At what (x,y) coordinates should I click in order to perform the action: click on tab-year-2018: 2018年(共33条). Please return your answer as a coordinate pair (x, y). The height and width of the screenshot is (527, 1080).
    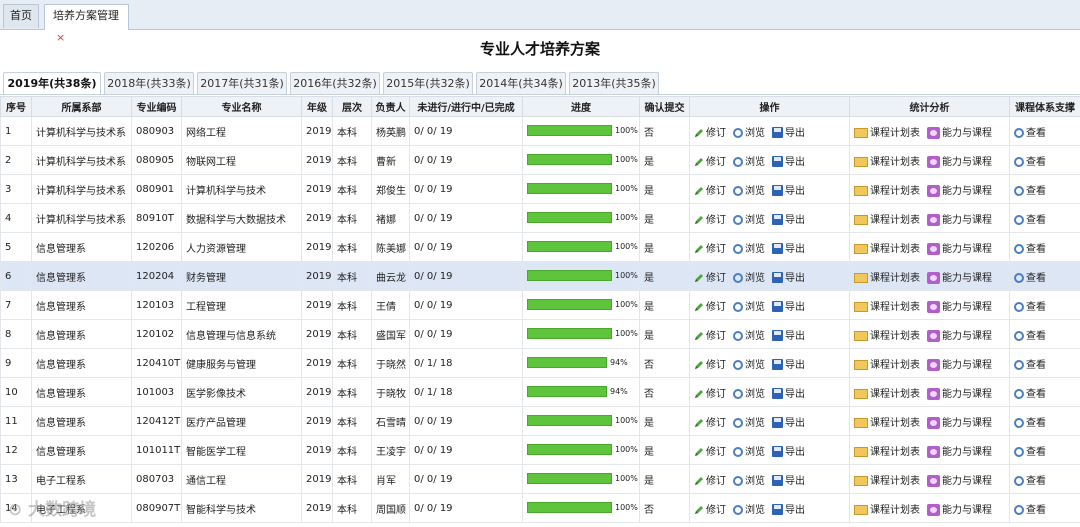
    Looking at the image, I should click on (149, 83).